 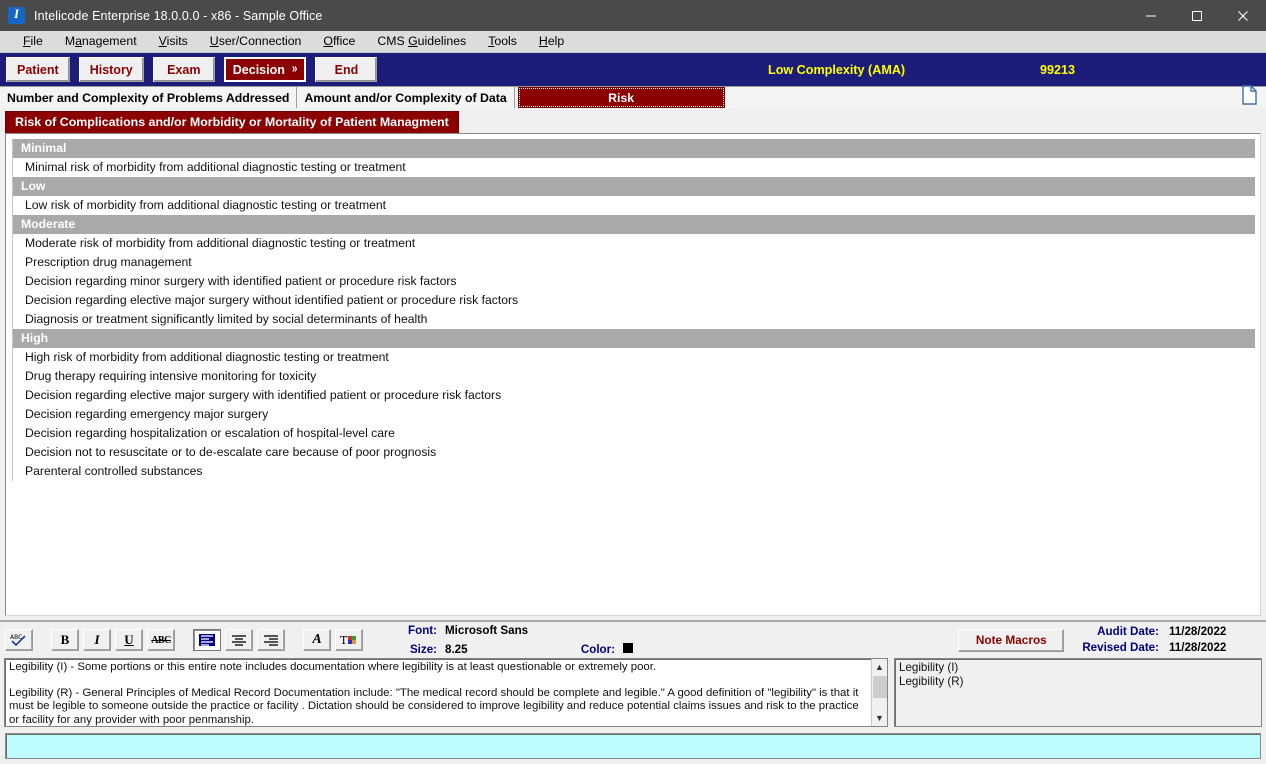 I want to click on font-style-icon: A, so click(x=317, y=640).